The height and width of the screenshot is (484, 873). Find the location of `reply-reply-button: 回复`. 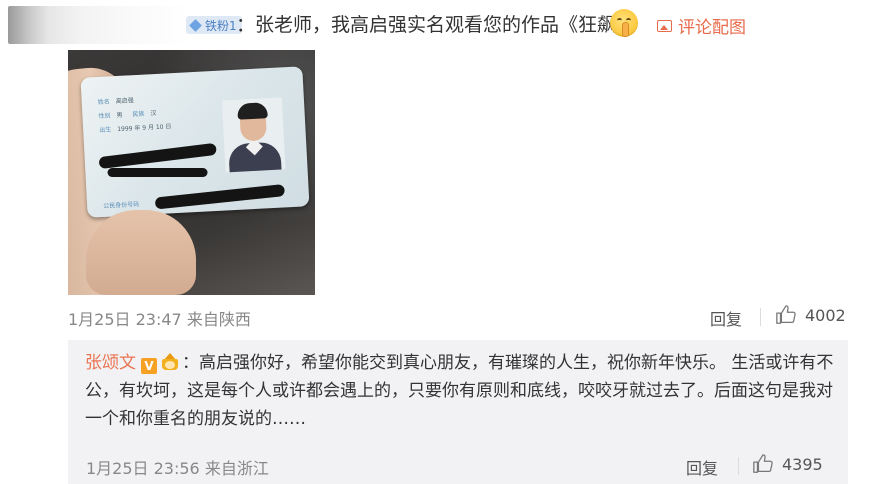

reply-reply-button: 回复 is located at coordinates (702, 467).